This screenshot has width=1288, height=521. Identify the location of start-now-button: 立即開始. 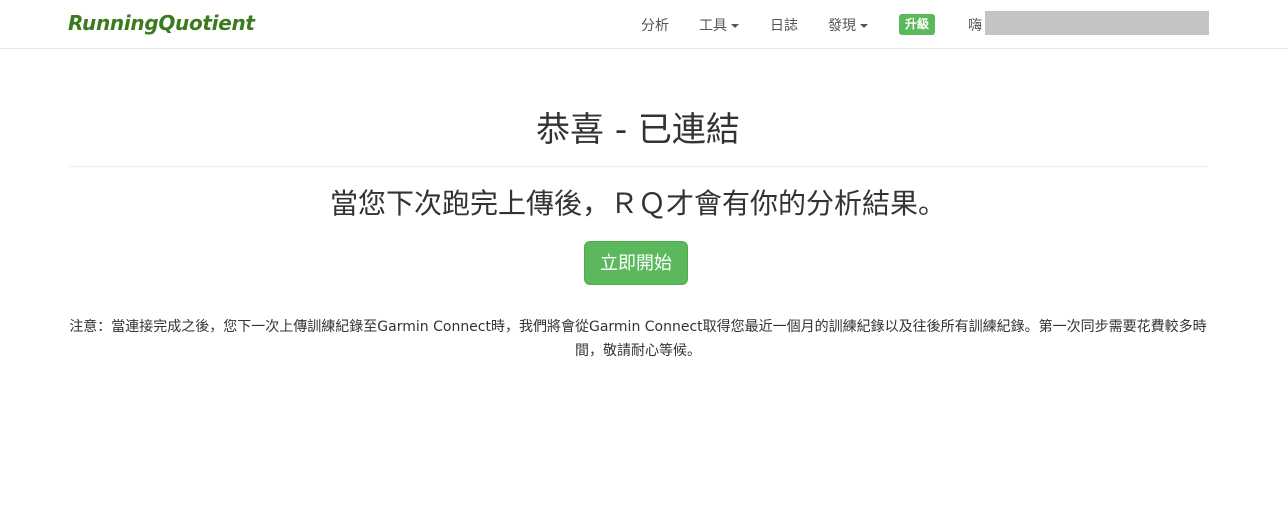
(636, 263).